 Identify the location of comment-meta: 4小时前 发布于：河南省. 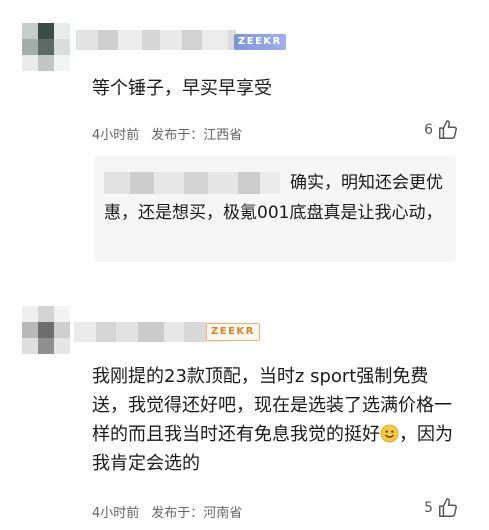
(167, 511).